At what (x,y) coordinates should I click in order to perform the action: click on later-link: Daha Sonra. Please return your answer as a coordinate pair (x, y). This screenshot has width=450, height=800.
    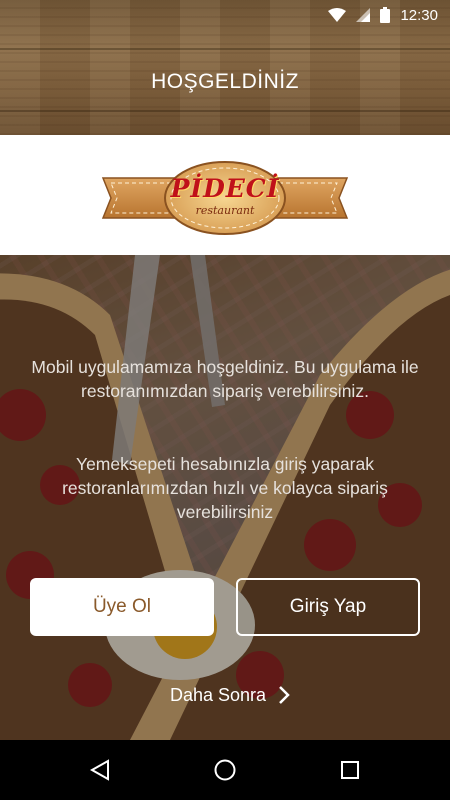
    Looking at the image, I should click on (230, 695).